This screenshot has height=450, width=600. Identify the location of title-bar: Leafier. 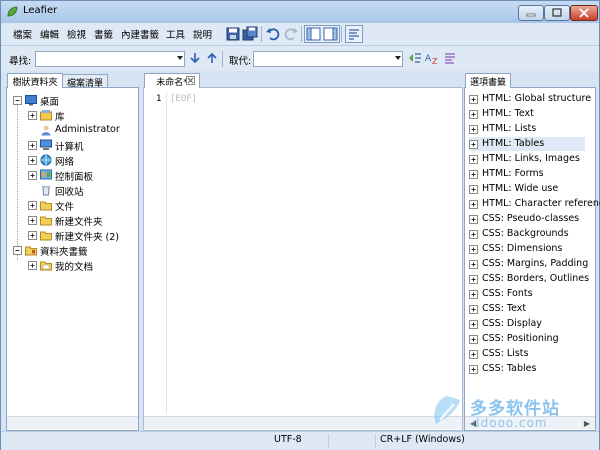
(300, 12).